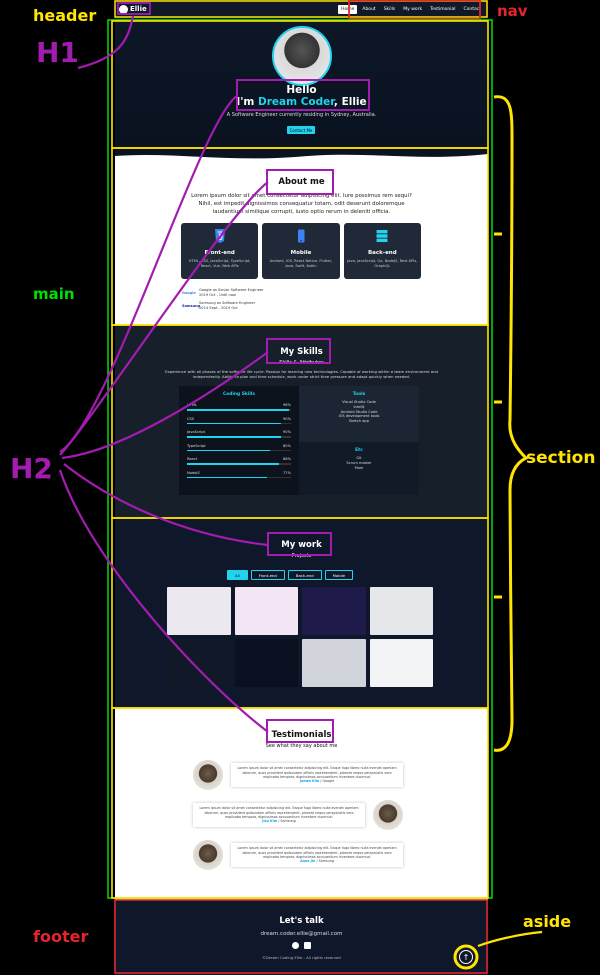 The image size is (600, 975). I want to click on server-icon, so click(382, 236).